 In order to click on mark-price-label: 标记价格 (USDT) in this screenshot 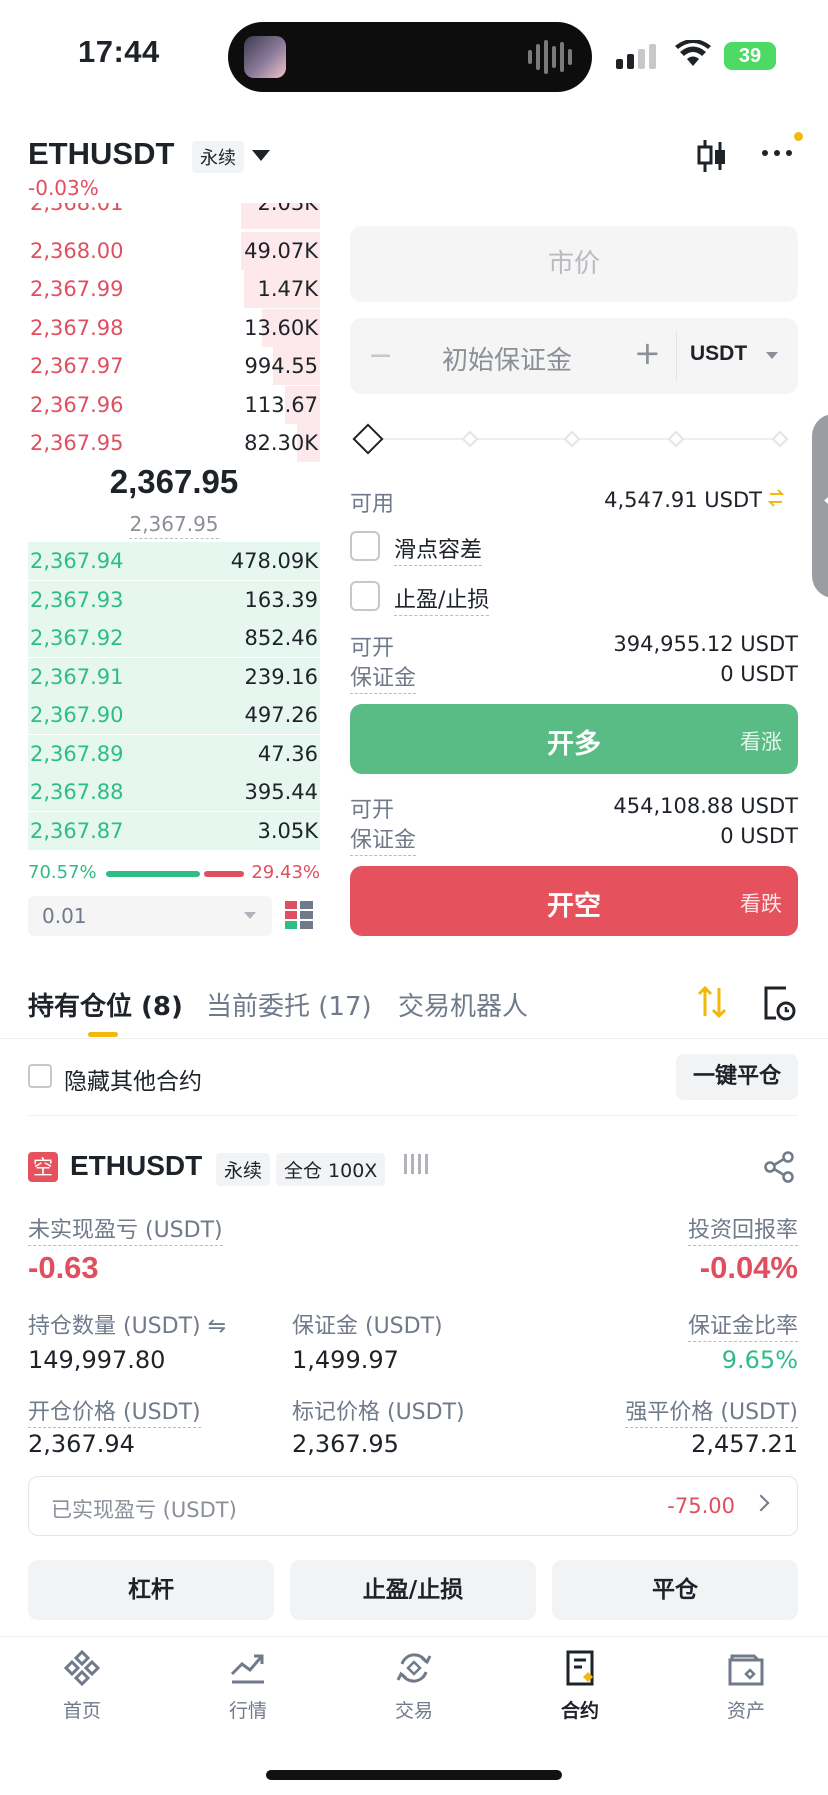, I will do `click(378, 1412)`.